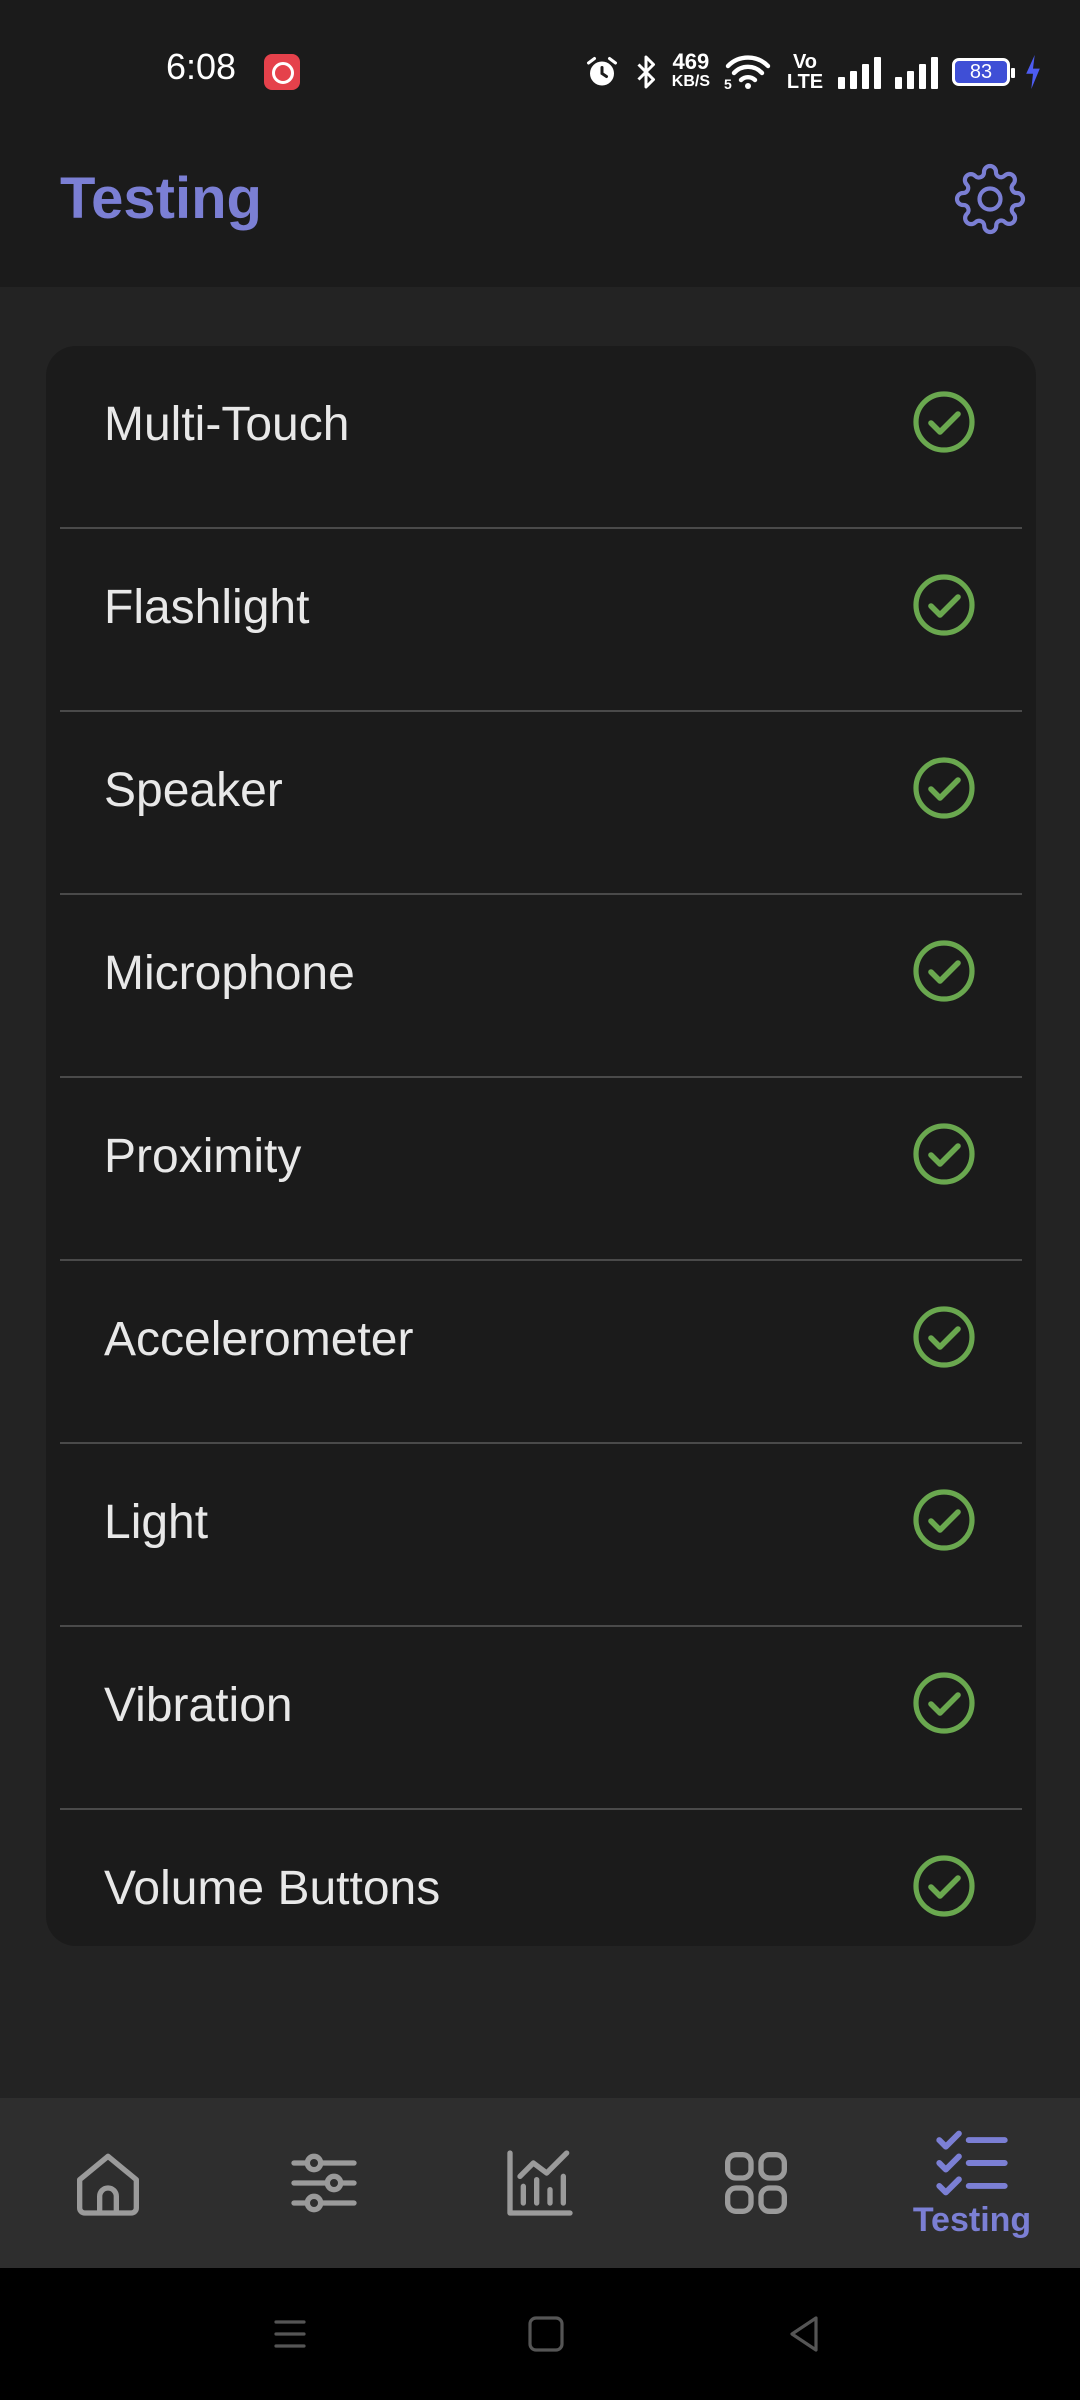  What do you see at coordinates (601, 71) in the screenshot?
I see `alarm-icon` at bounding box center [601, 71].